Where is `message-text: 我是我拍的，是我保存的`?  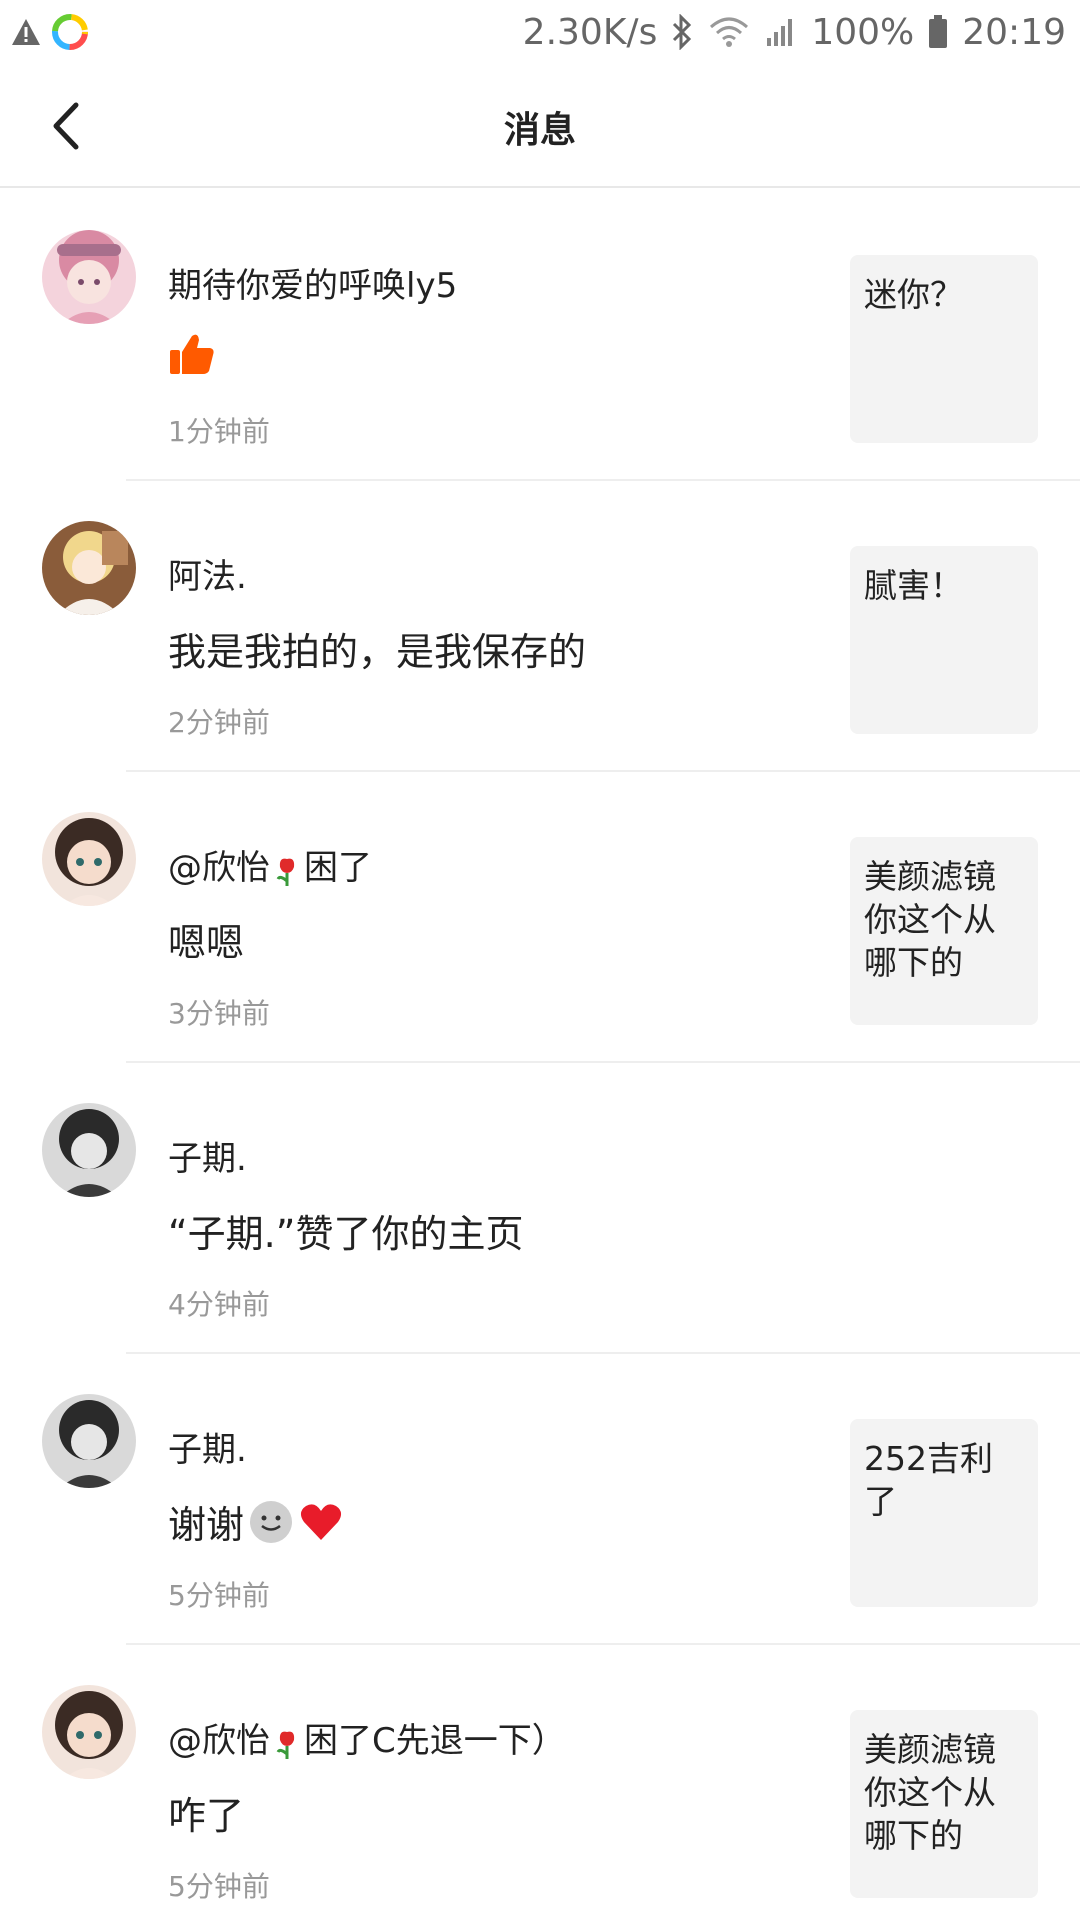
message-text: 我是我拍的，是我保存的 is located at coordinates (377, 652).